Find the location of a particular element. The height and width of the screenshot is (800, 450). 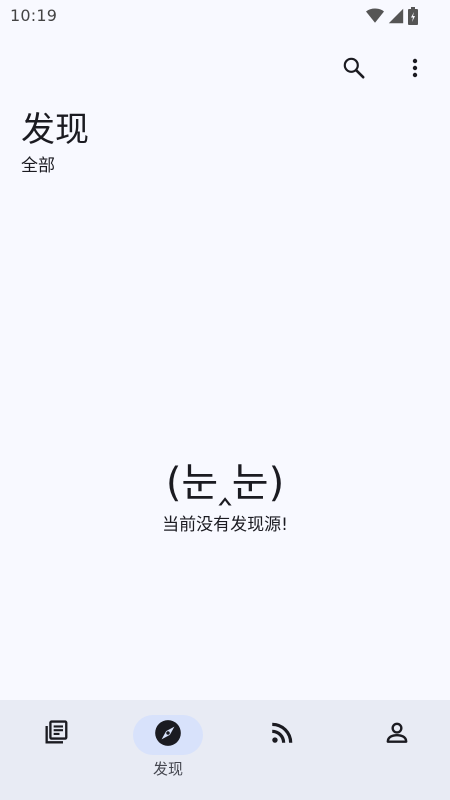

nav-item-profile is located at coordinates (395, 749).